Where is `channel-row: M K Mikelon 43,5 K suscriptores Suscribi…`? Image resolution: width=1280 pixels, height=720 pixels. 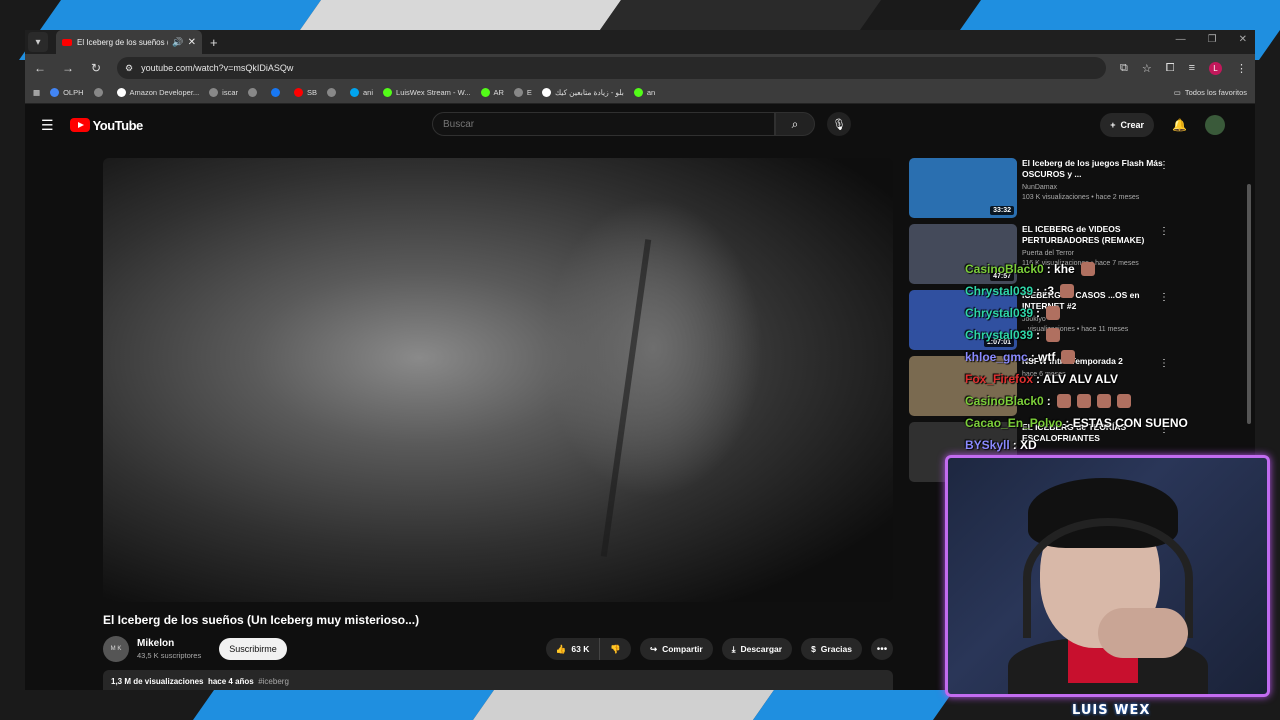 channel-row: M K Mikelon 43,5 K suscriptores Suscribi… is located at coordinates (498, 649).